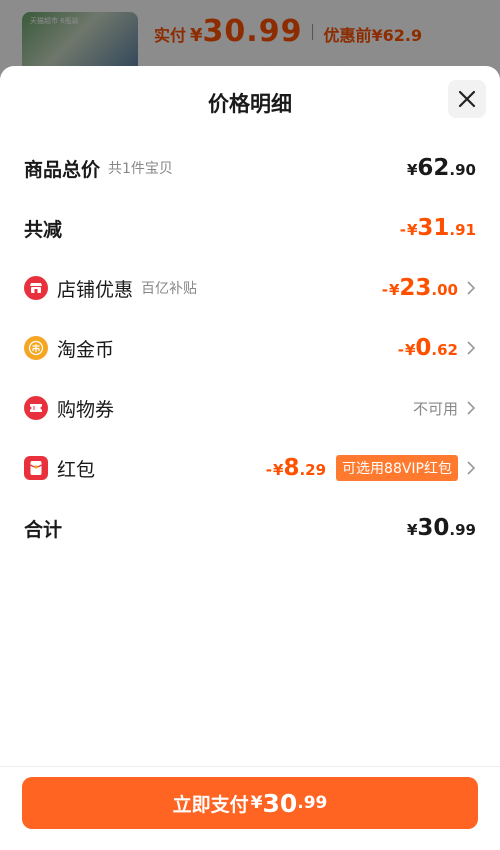  I want to click on red-envelope-icon, so click(36, 468).